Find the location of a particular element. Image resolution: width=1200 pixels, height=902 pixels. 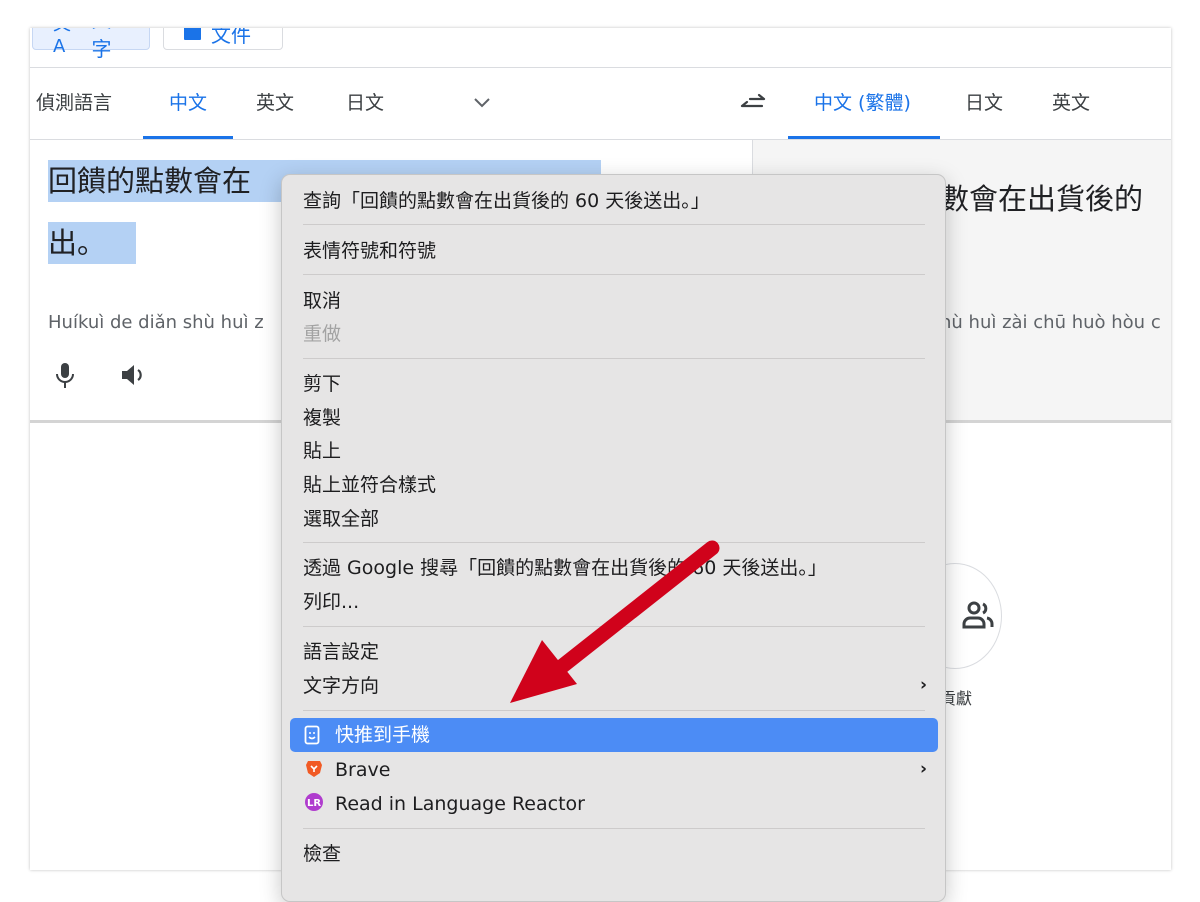

translated-text: 數會在出貨後的 is located at coordinates (1042, 199).